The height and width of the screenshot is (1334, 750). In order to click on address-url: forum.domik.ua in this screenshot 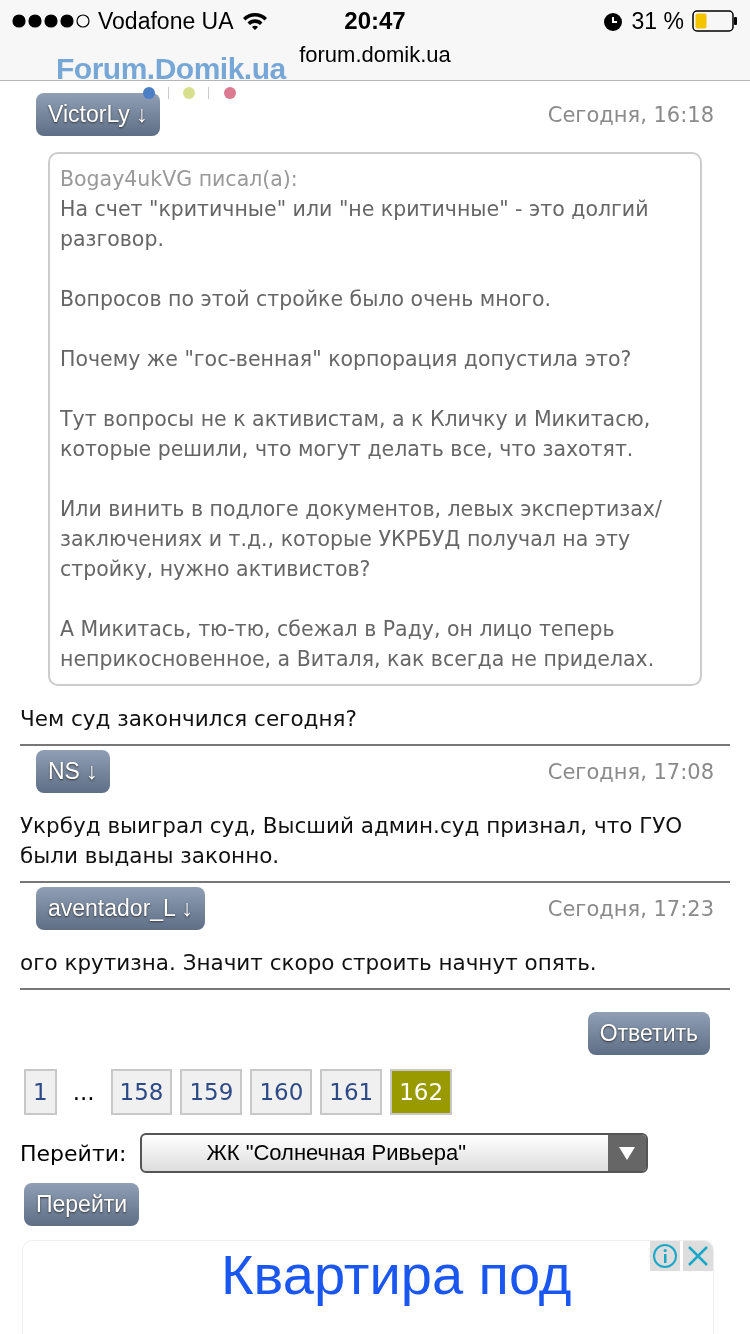, I will do `click(375, 54)`.